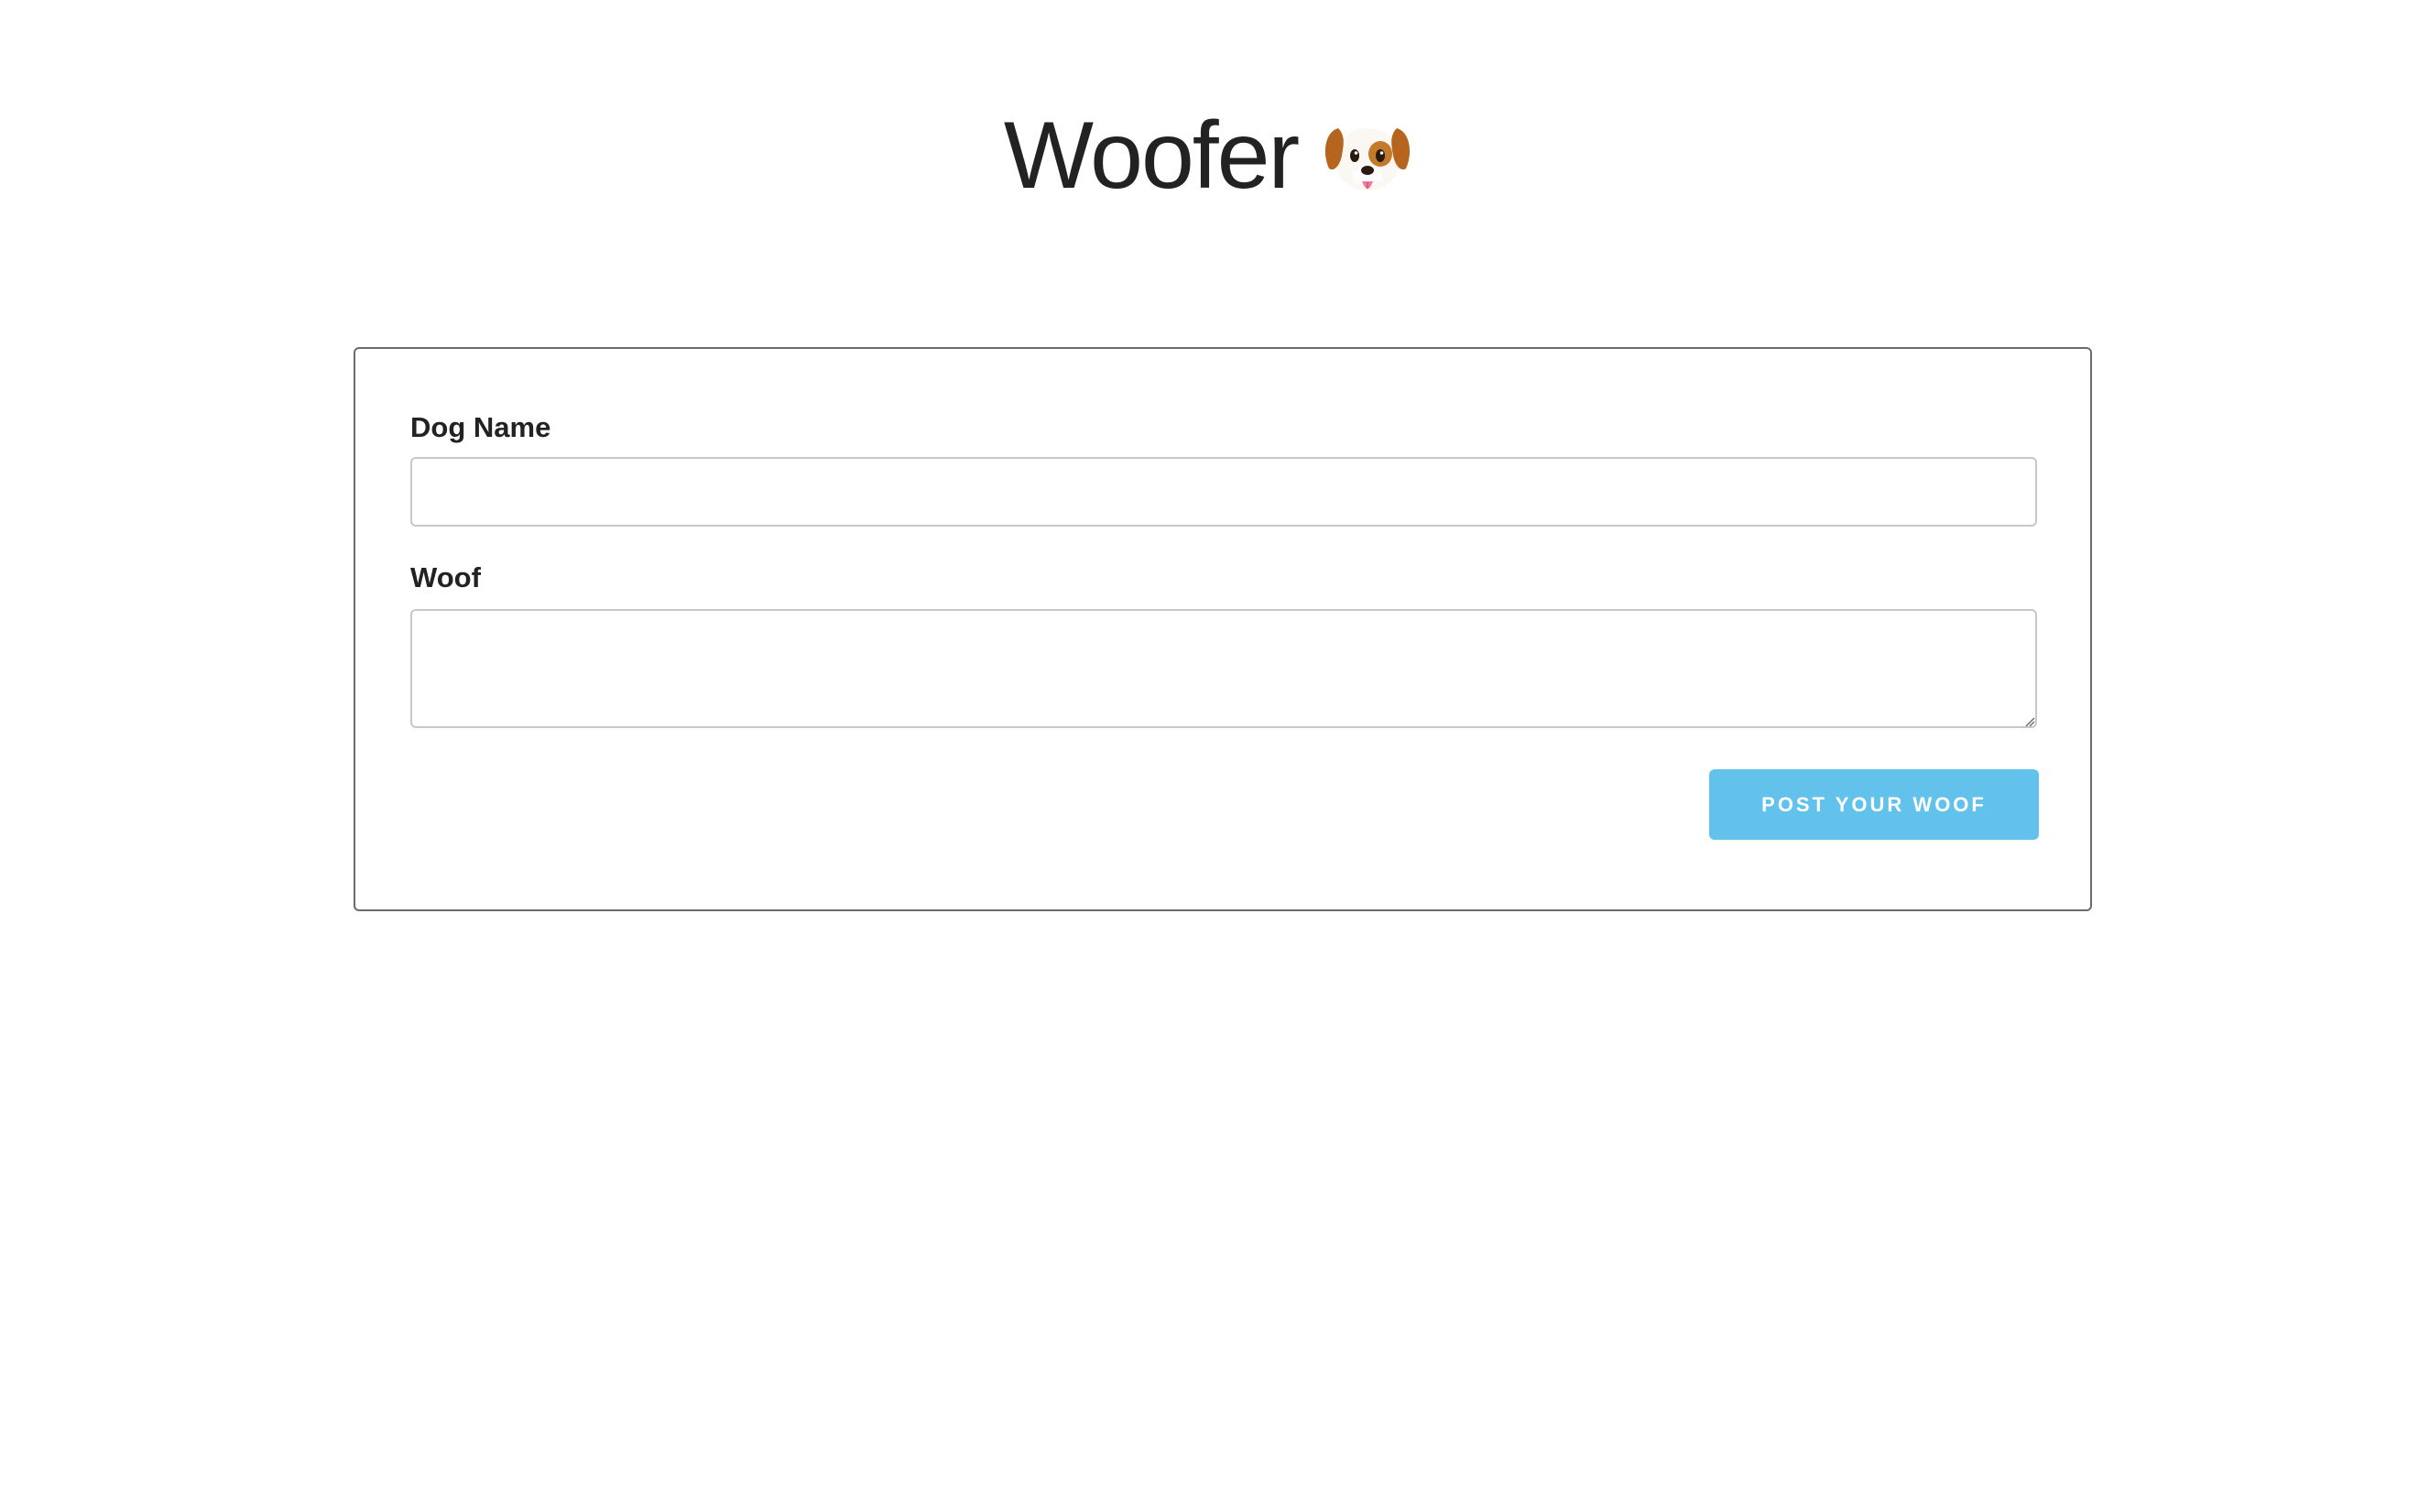 The image size is (2419, 1512). I want to click on page-header: Woofer, so click(1209, 156).